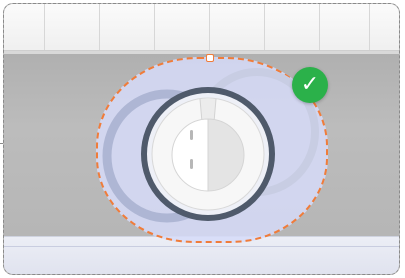 Image resolution: width=405 pixels, height=278 pixels. What do you see at coordinates (191, 135) in the screenshot?
I see `knob-slot-top` at bounding box center [191, 135].